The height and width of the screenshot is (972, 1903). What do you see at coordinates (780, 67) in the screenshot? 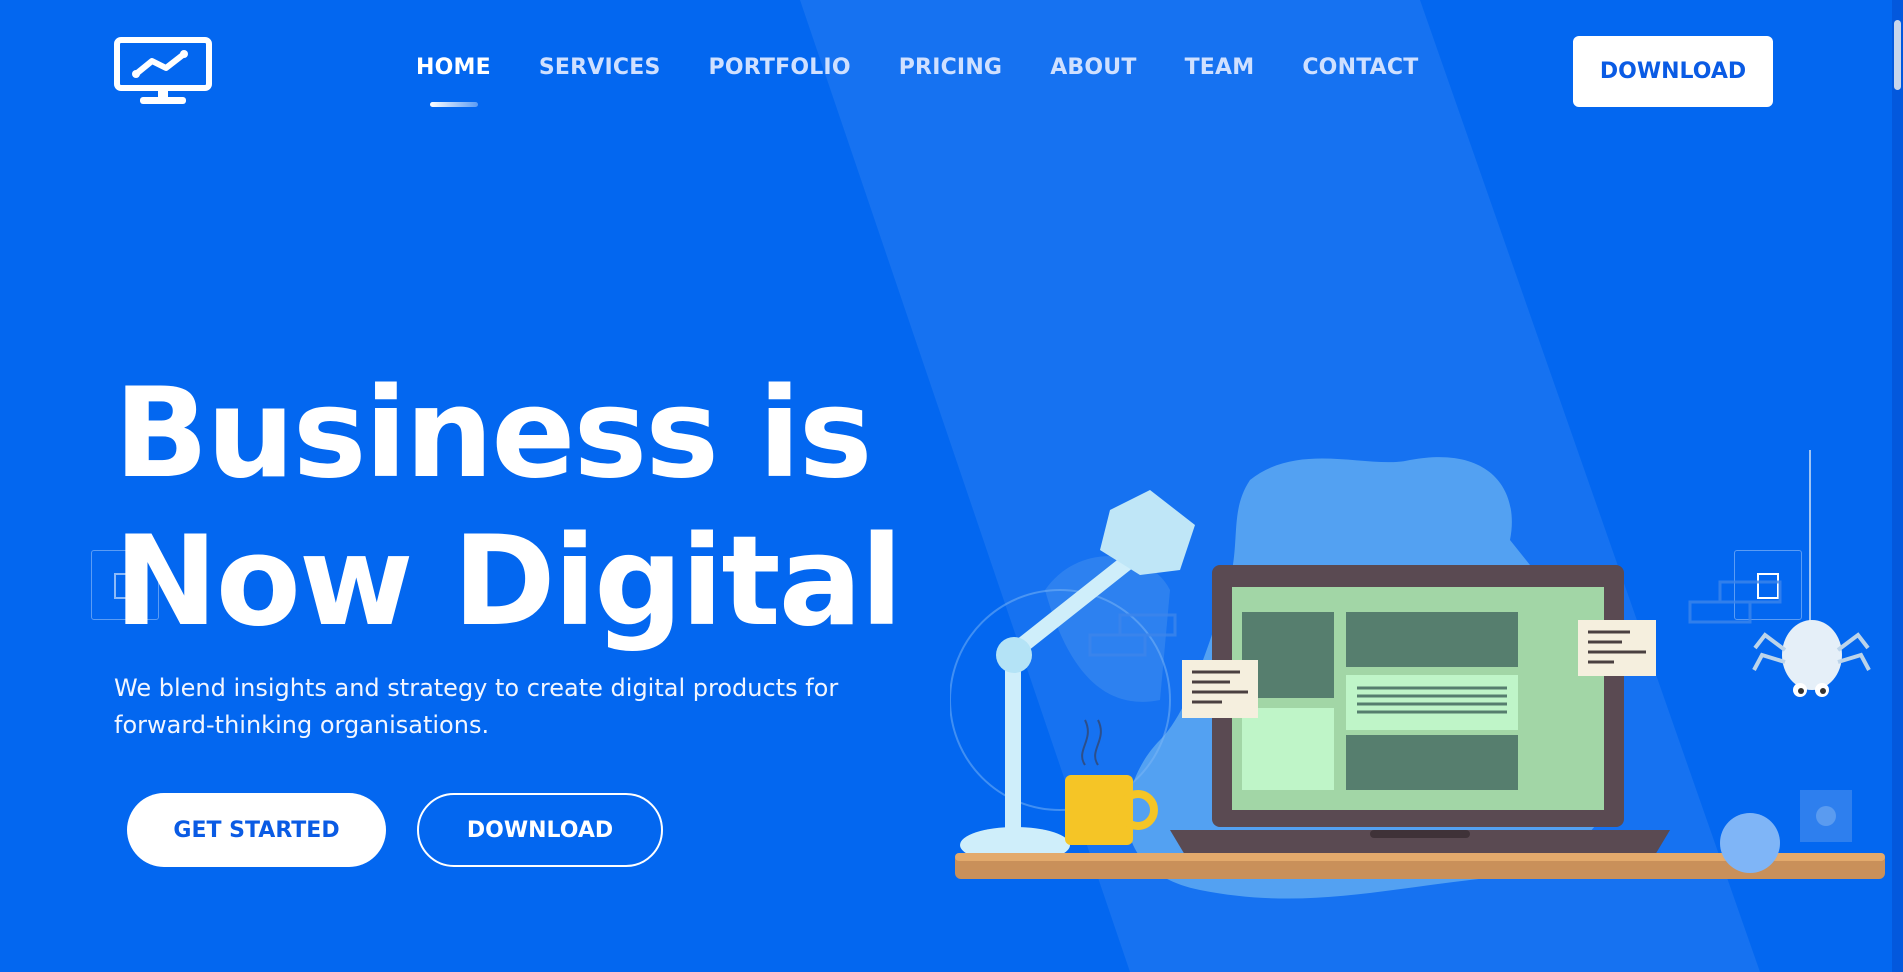
I see `nav-item-portfolio: PORTFOLIO` at bounding box center [780, 67].